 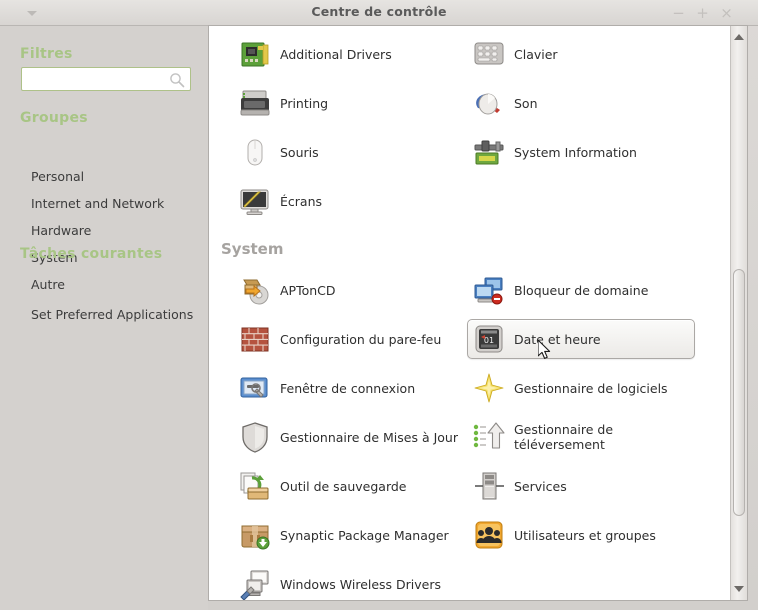 I want to click on applet-label: Outil de sauvegarde, so click(x=343, y=486).